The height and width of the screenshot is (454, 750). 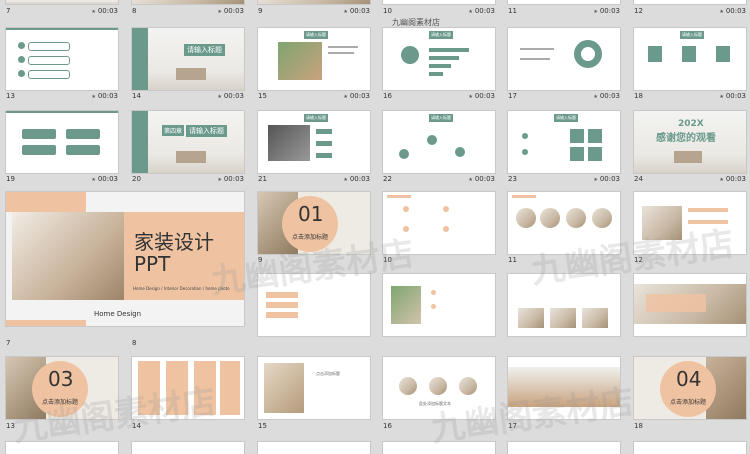 What do you see at coordinates (708, 210) in the screenshot?
I see `text-bar` at bounding box center [708, 210].